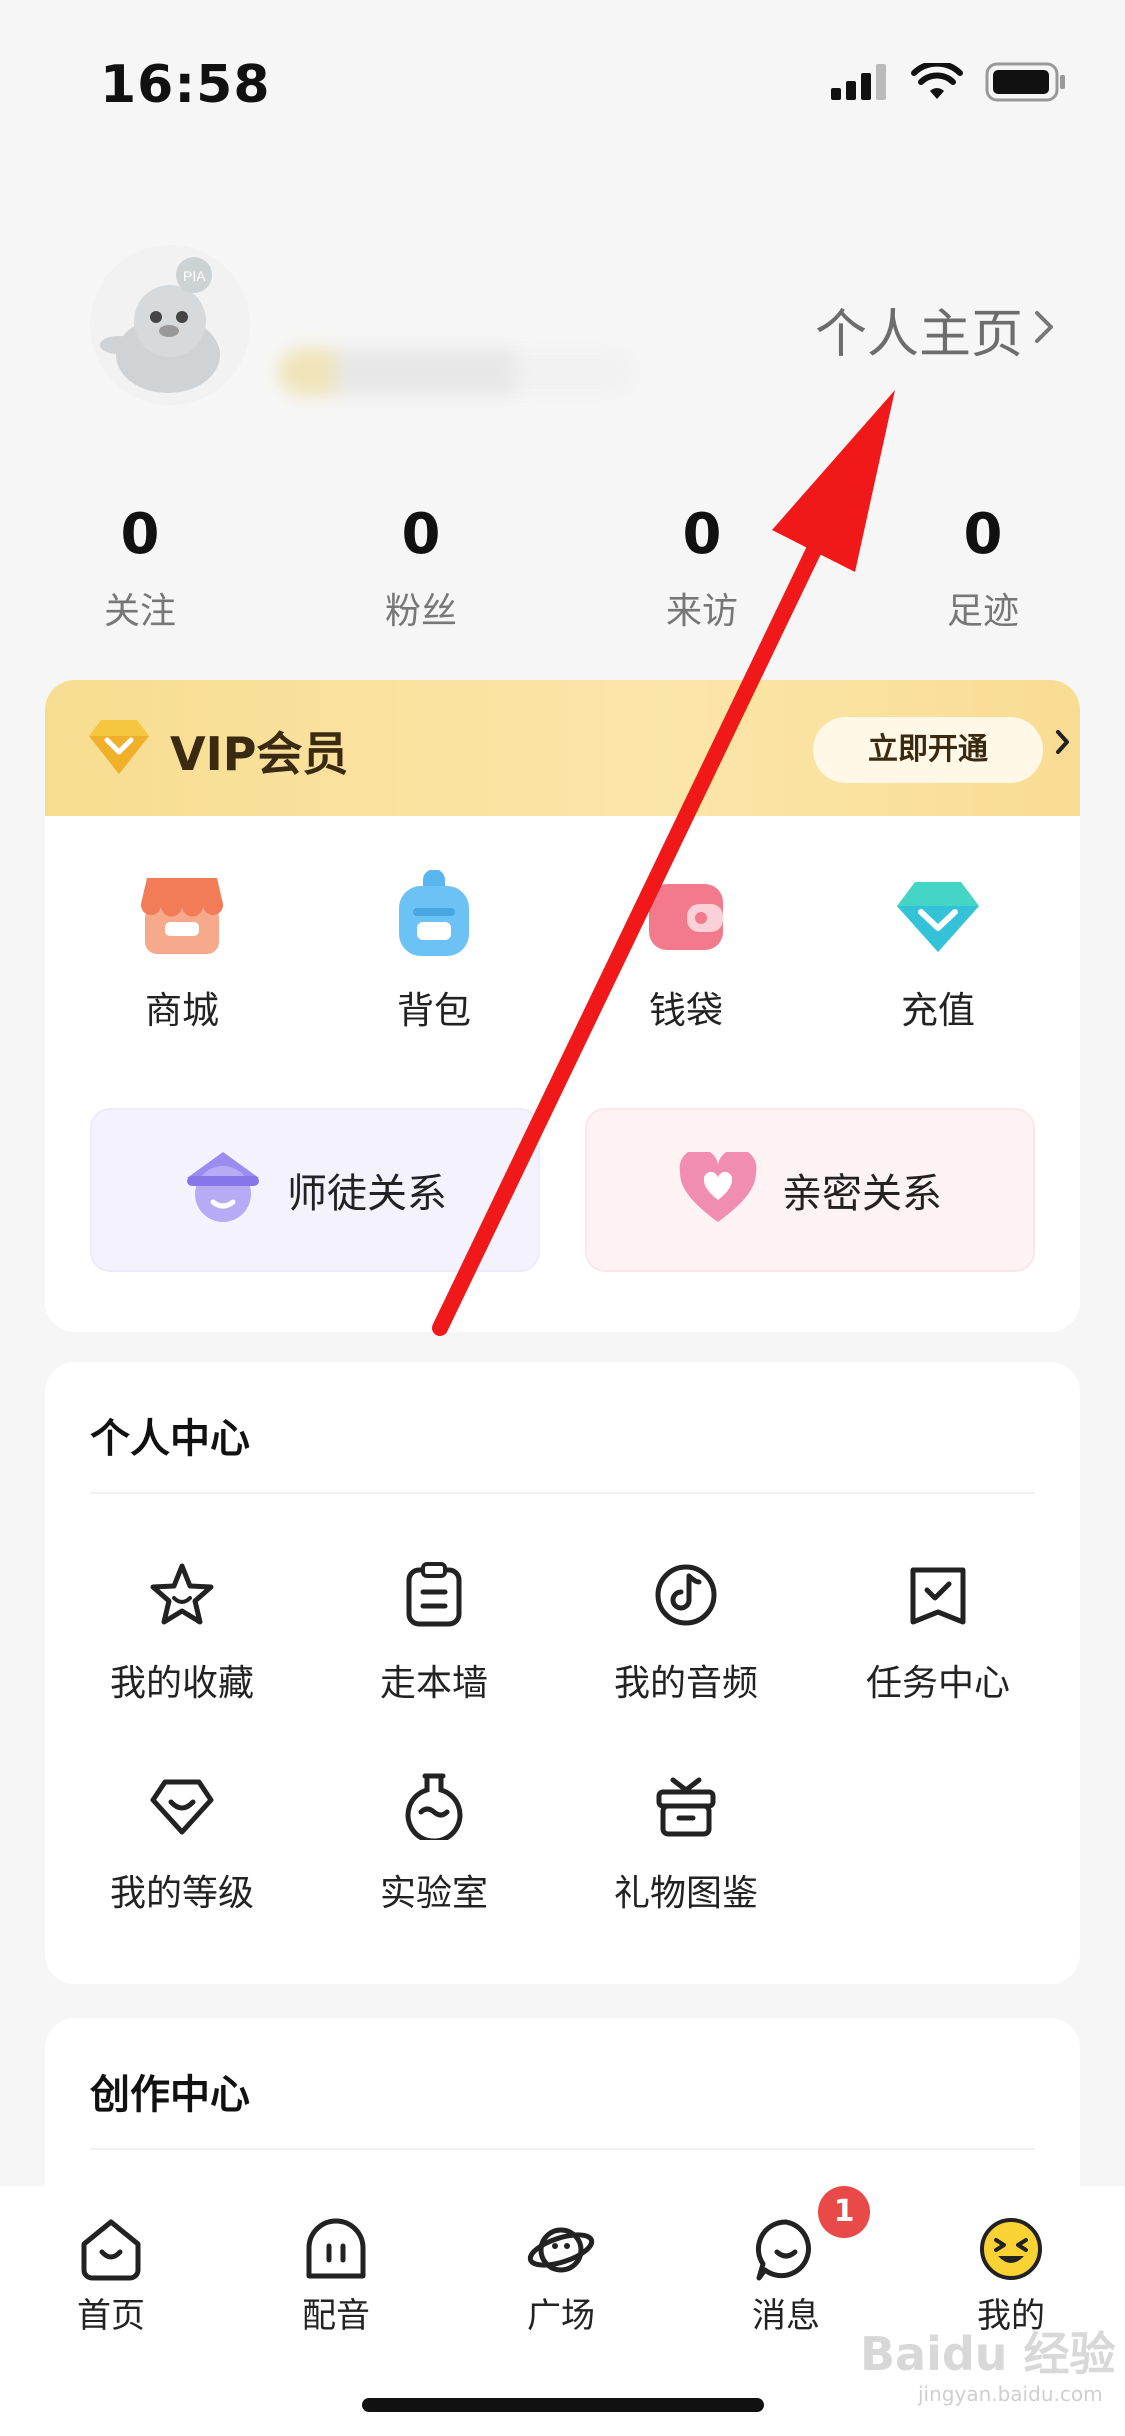 This screenshot has width=1125, height=2436. Describe the element at coordinates (982, 611) in the screenshot. I see `stat-label: 足迹` at that location.